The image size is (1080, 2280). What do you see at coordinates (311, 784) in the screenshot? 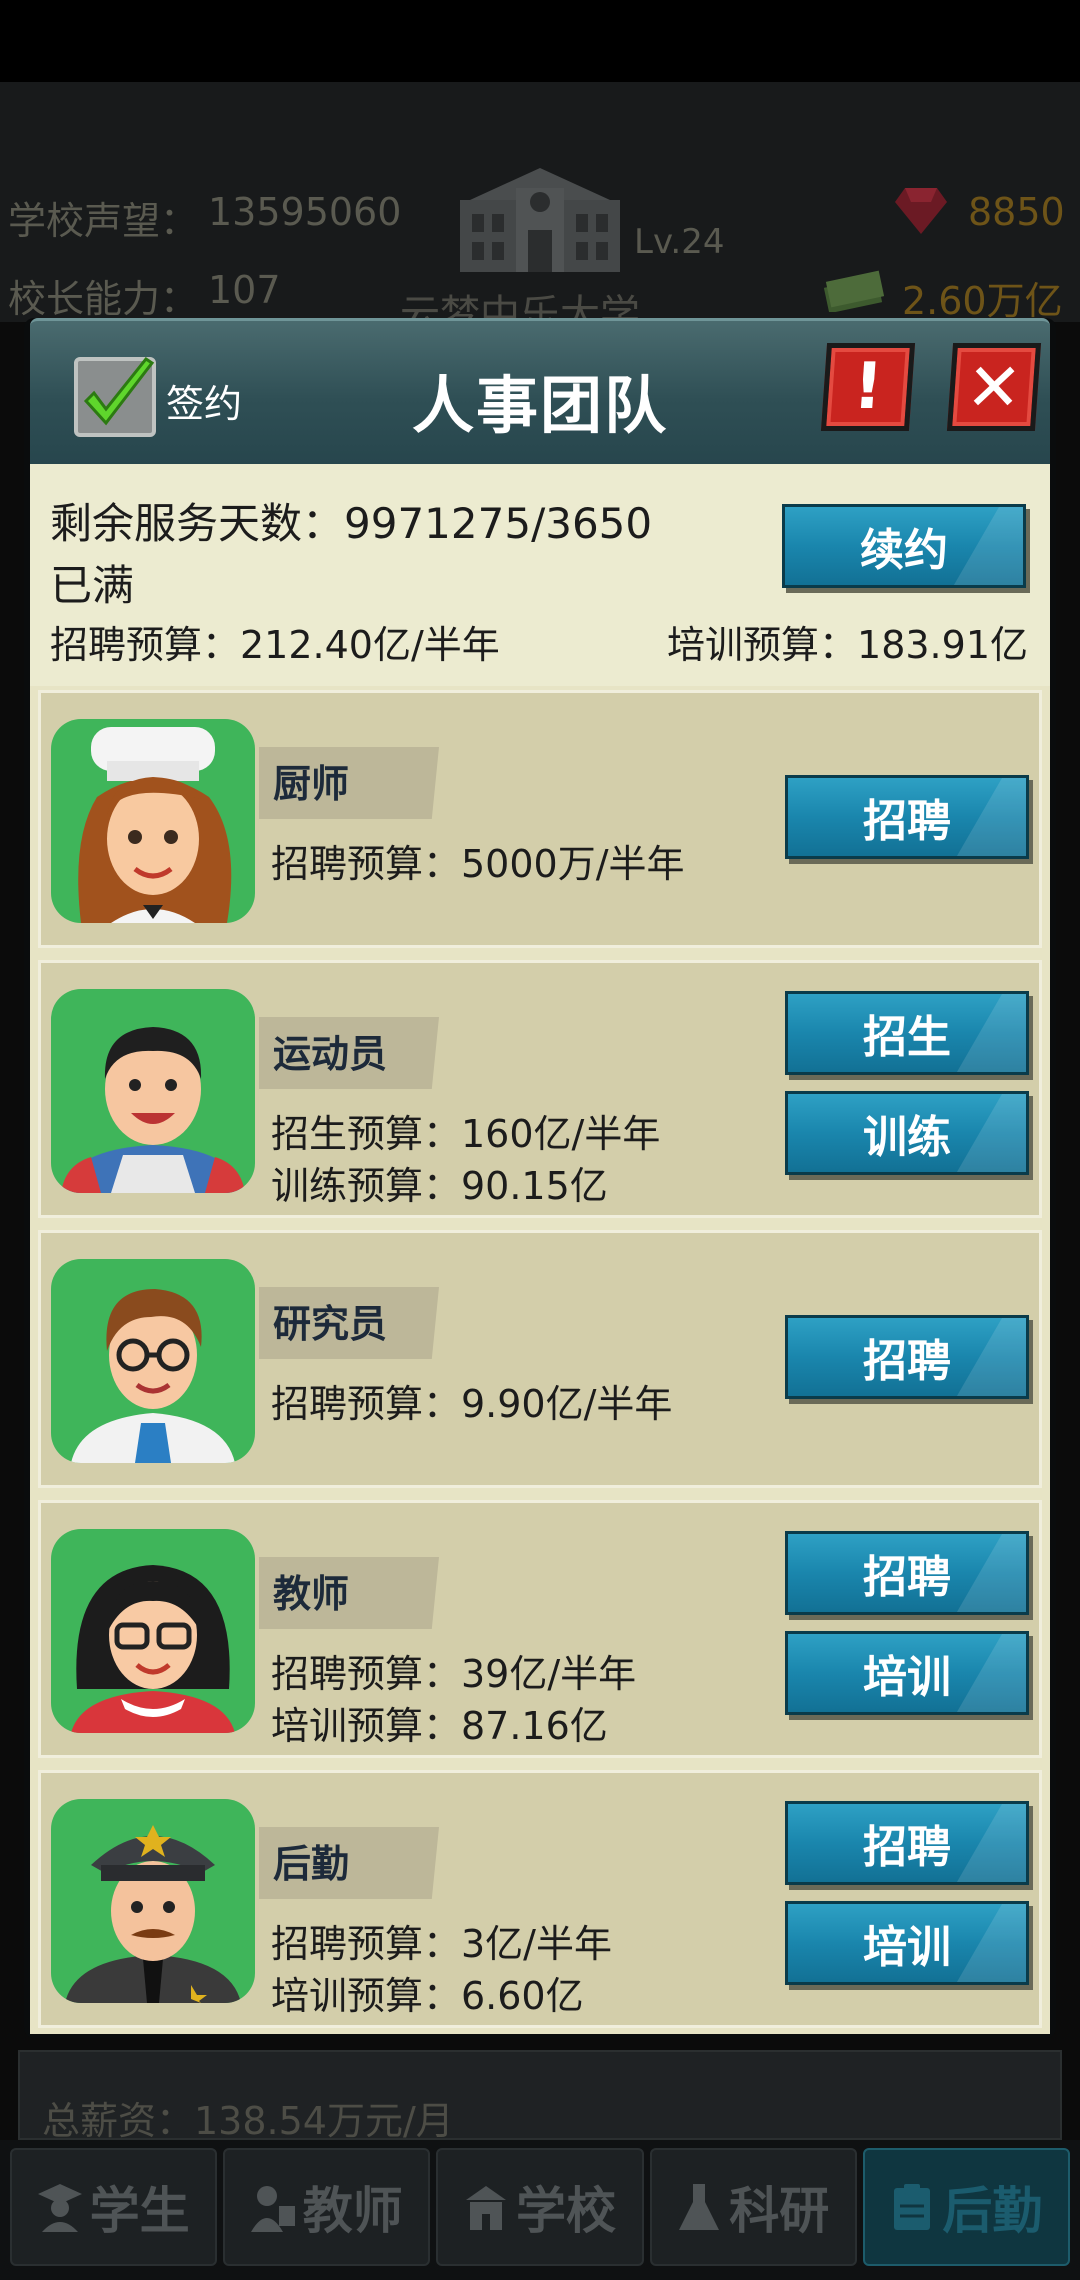
I see `role-name: 厨师` at bounding box center [311, 784].